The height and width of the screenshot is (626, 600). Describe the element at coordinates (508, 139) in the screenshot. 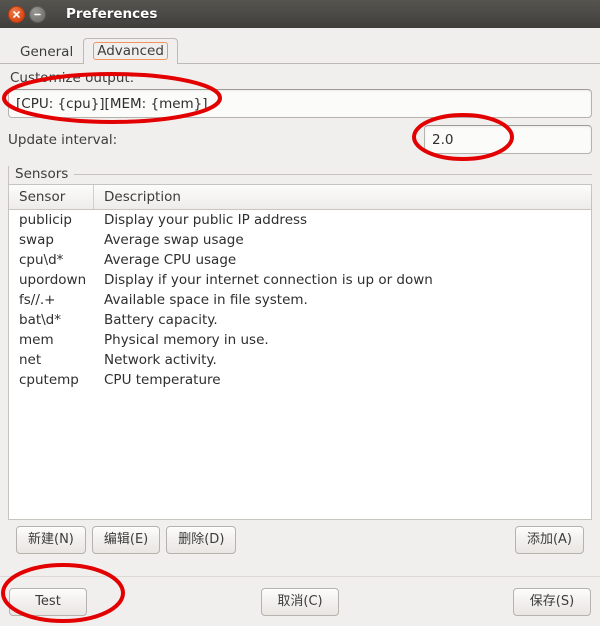

I see `update-interval-input: 2.0` at that location.